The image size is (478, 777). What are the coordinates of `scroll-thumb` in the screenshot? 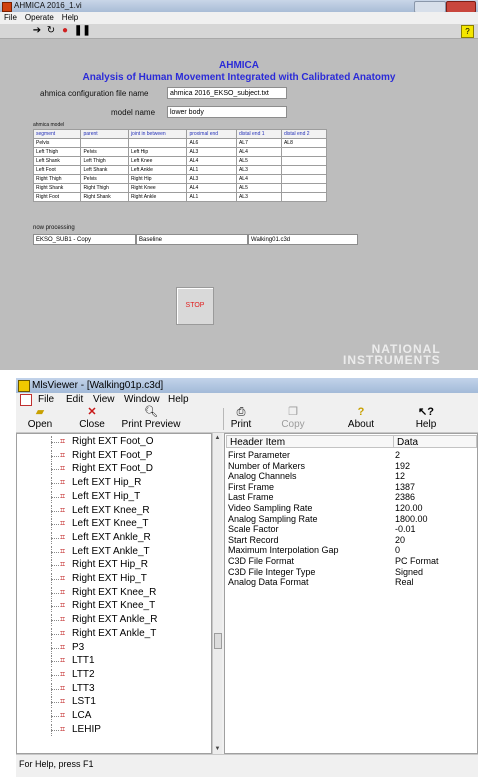 It's located at (218, 641).